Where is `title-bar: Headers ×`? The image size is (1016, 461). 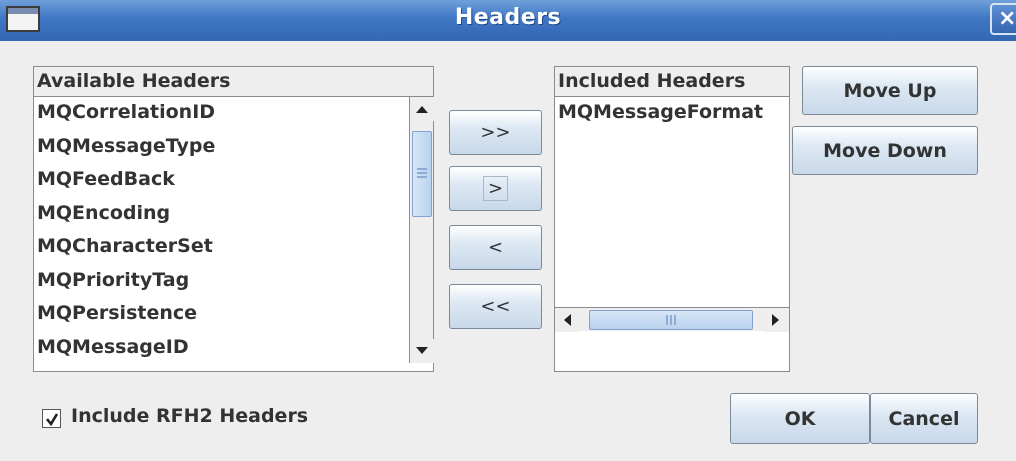 title-bar: Headers × is located at coordinates (508, 20).